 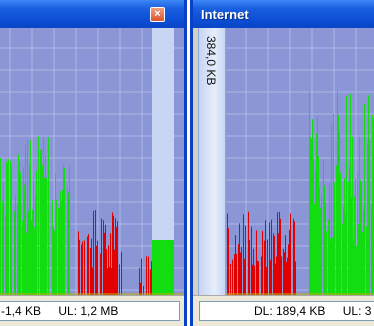 I want to click on status-panel: -1,4 KB UL: 1,2 MB, so click(x=90, y=311).